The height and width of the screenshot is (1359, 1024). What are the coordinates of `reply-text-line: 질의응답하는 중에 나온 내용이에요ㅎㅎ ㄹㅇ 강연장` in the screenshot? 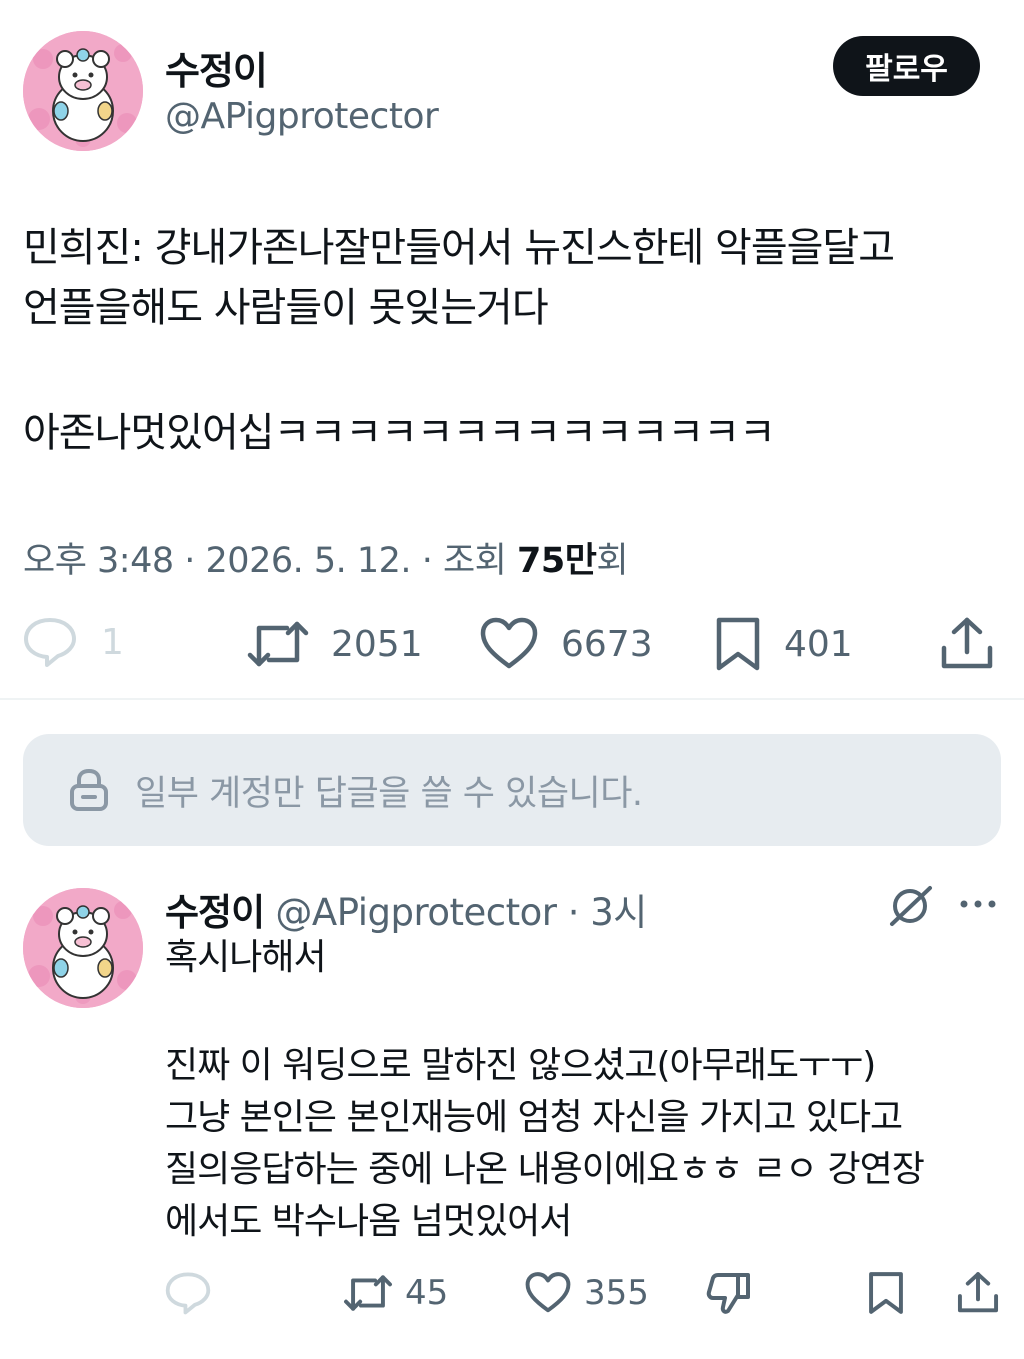 It's located at (545, 1169).